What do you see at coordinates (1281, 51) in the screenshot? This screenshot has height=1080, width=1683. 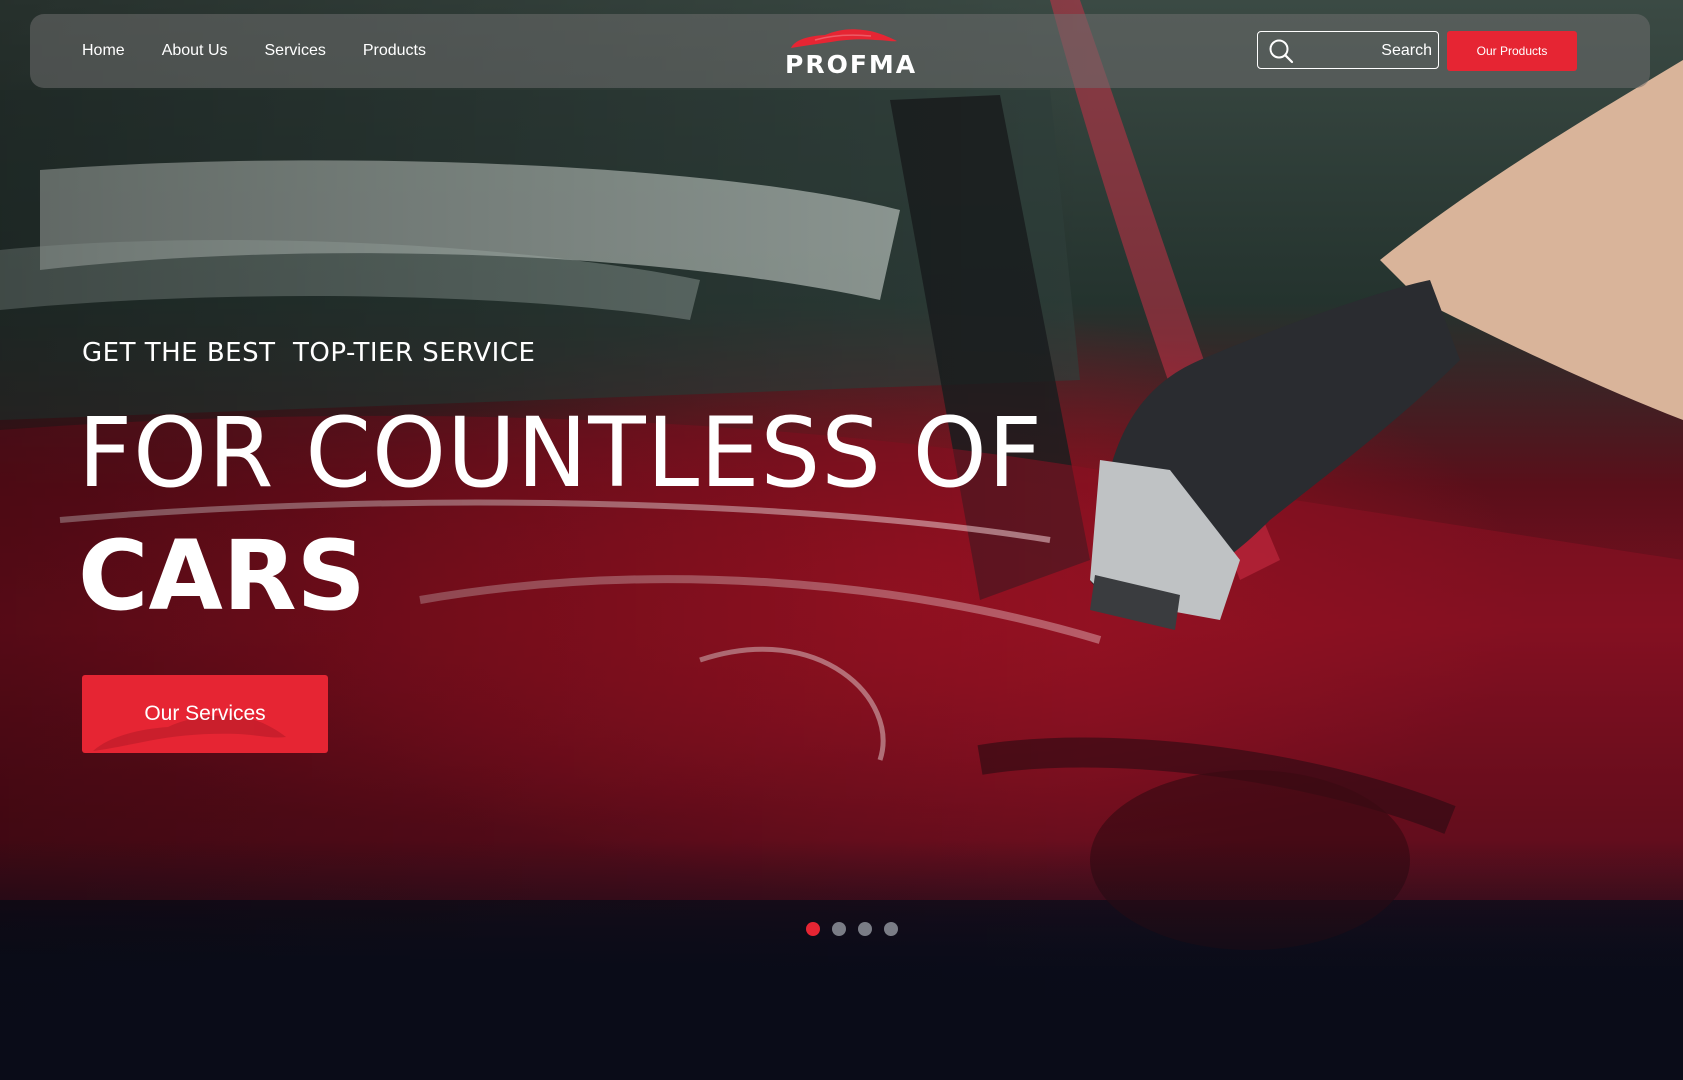 I see `search-icon` at bounding box center [1281, 51].